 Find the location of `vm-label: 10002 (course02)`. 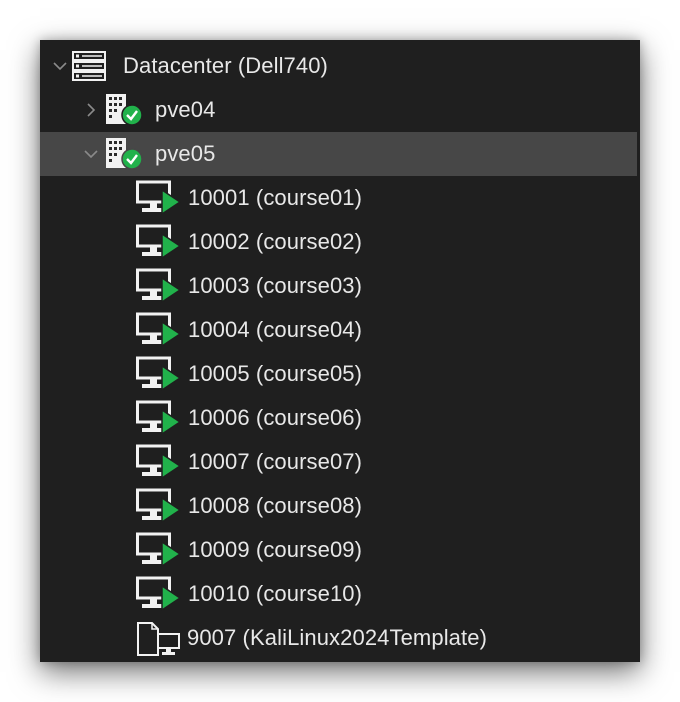

vm-label: 10002 (course02) is located at coordinates (275, 241).